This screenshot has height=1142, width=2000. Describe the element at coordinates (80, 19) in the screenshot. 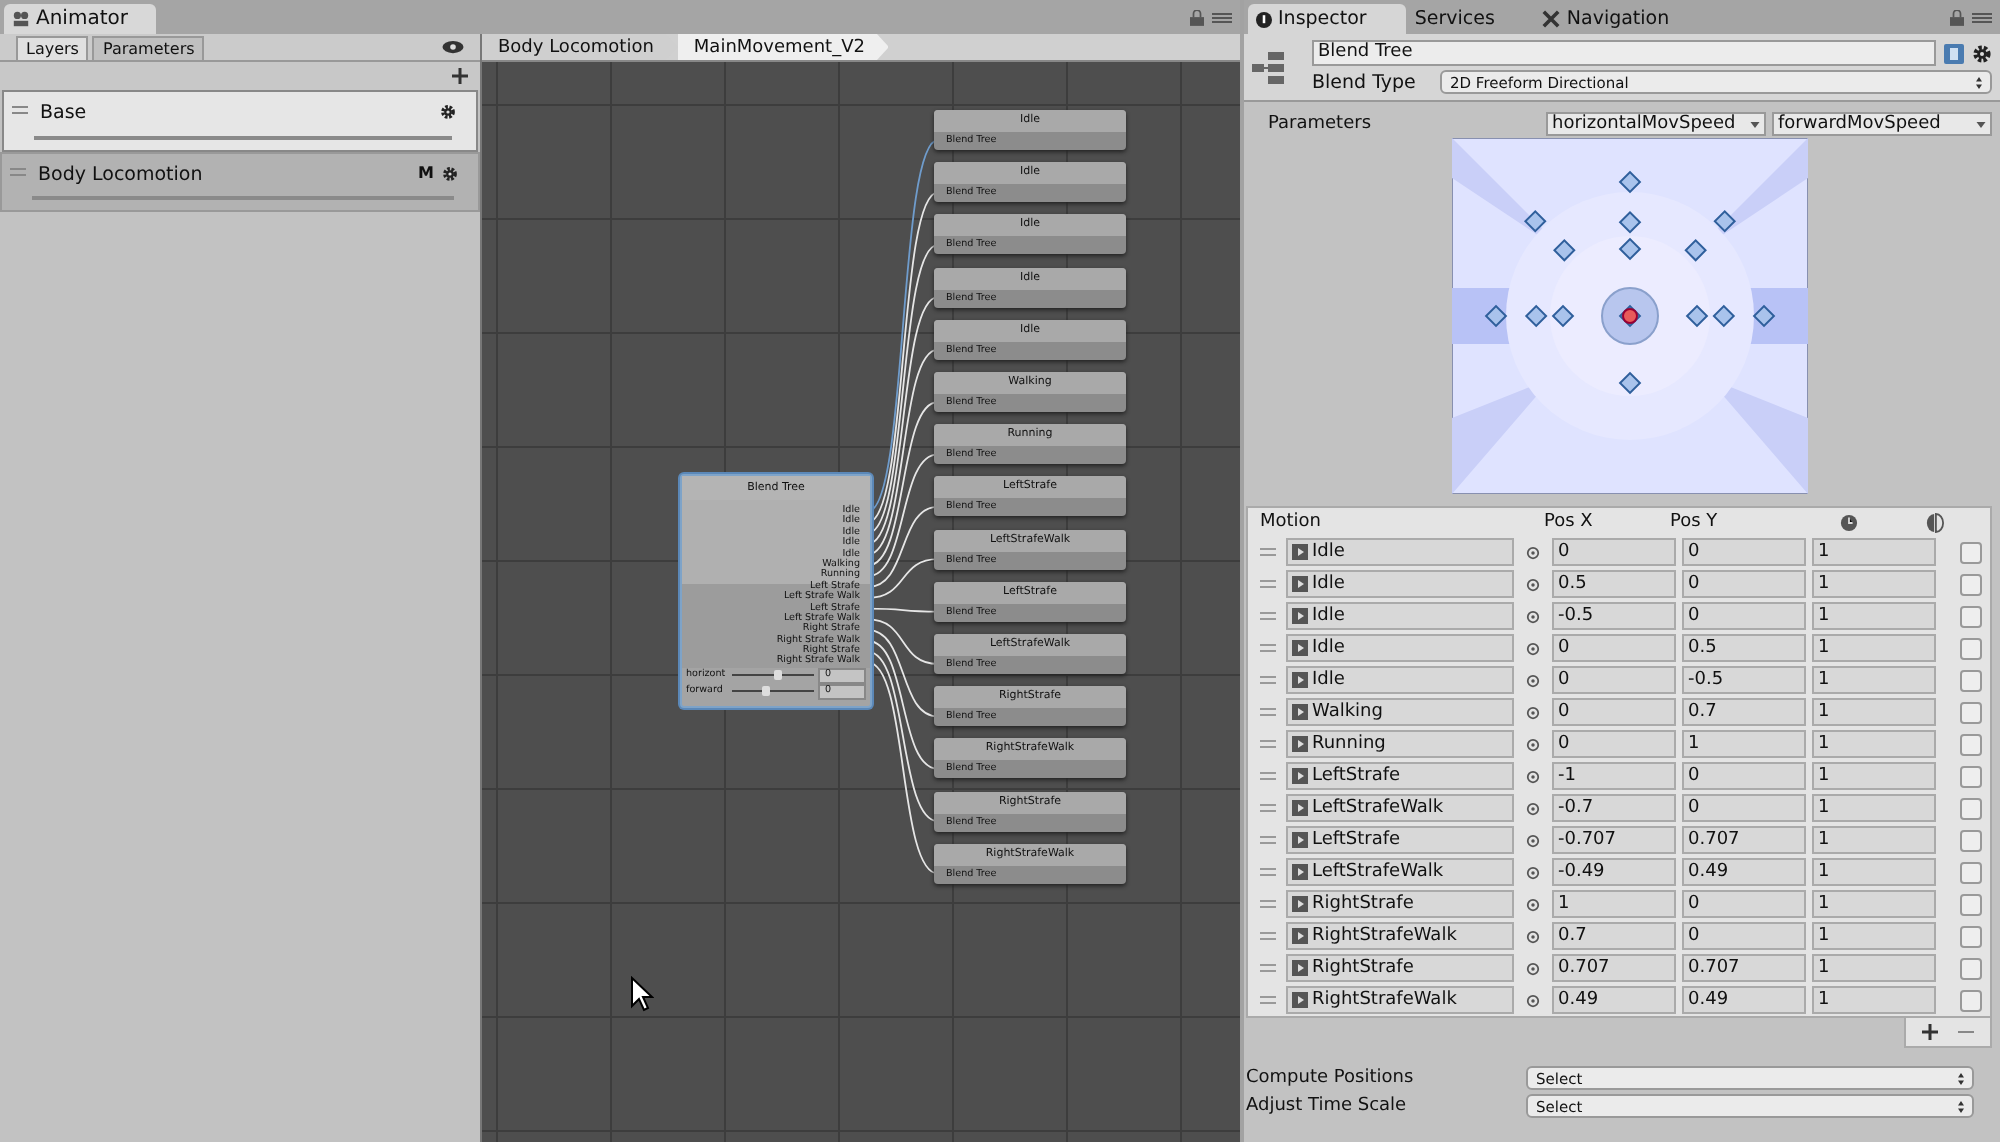

I see `animator-tab: Animator` at that location.